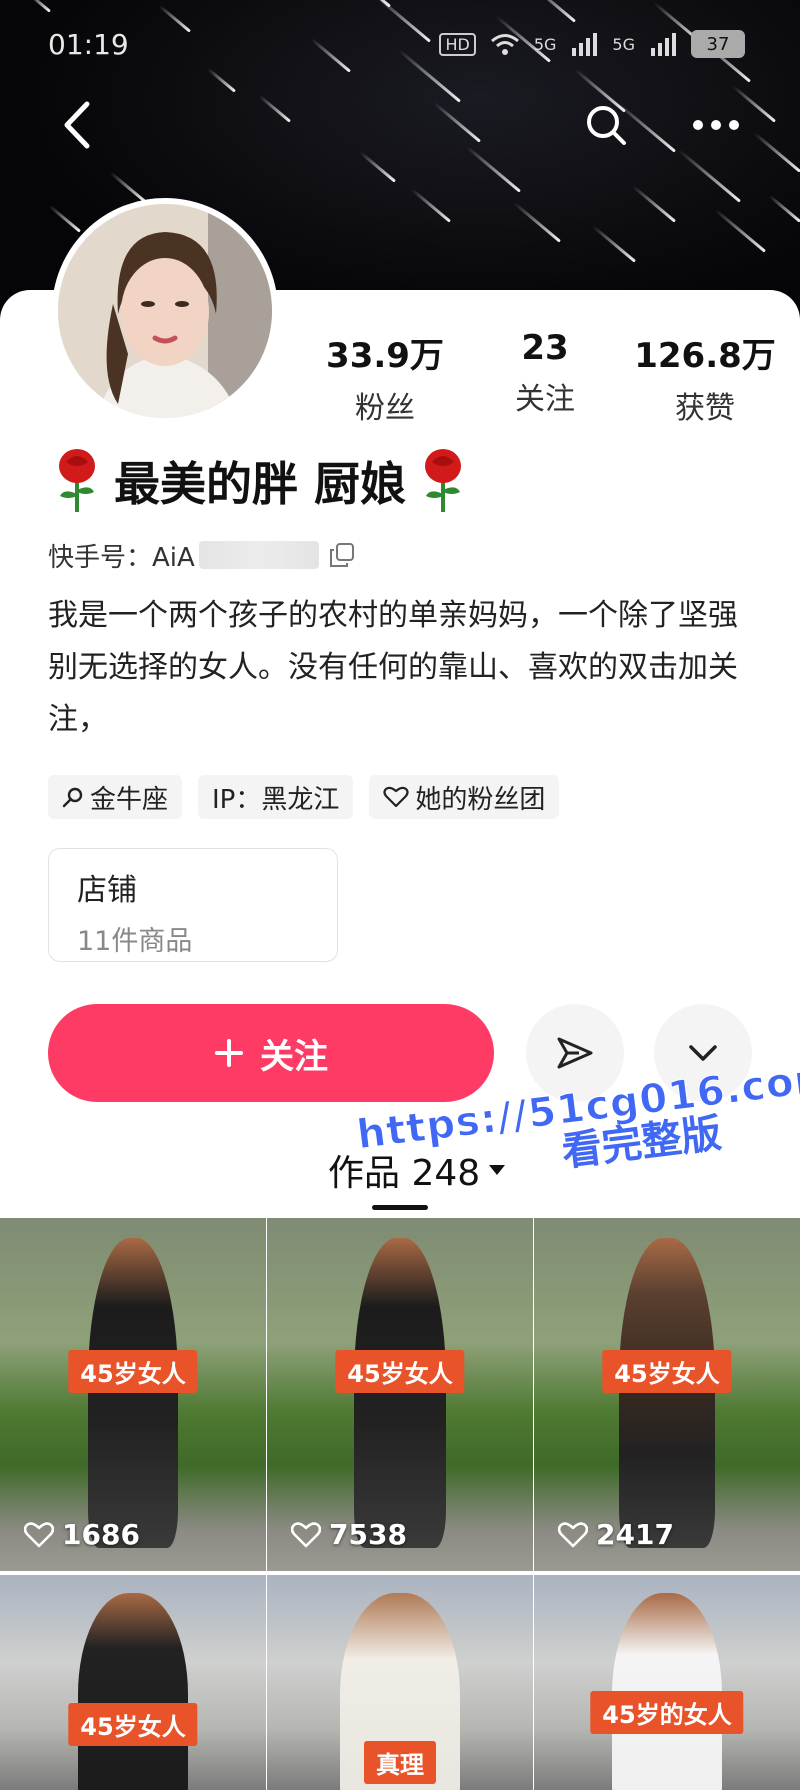 The width and height of the screenshot is (800, 1790). I want to click on signal-bars-icon, so click(585, 44).